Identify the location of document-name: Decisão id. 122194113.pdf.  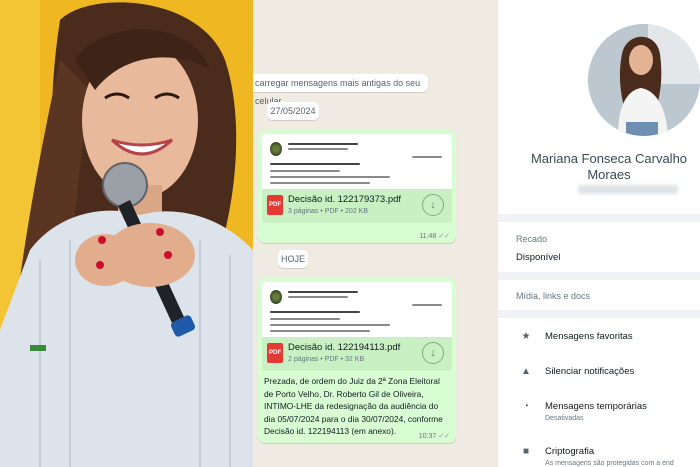
(344, 347).